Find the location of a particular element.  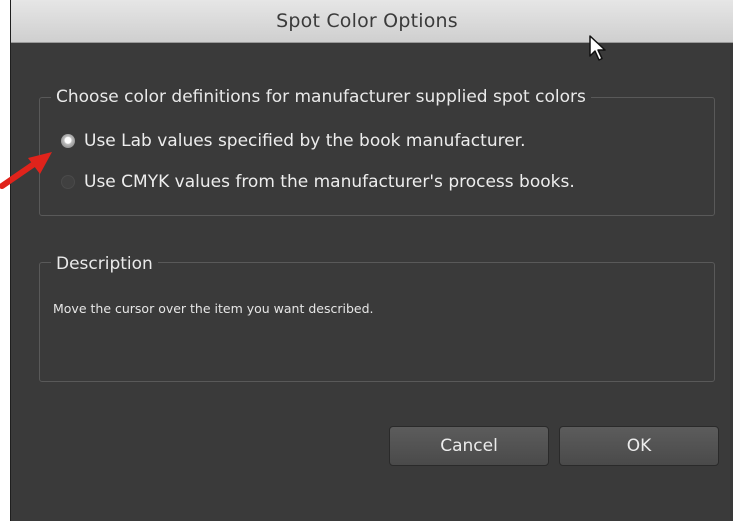

description-legend: Description is located at coordinates (104, 264).